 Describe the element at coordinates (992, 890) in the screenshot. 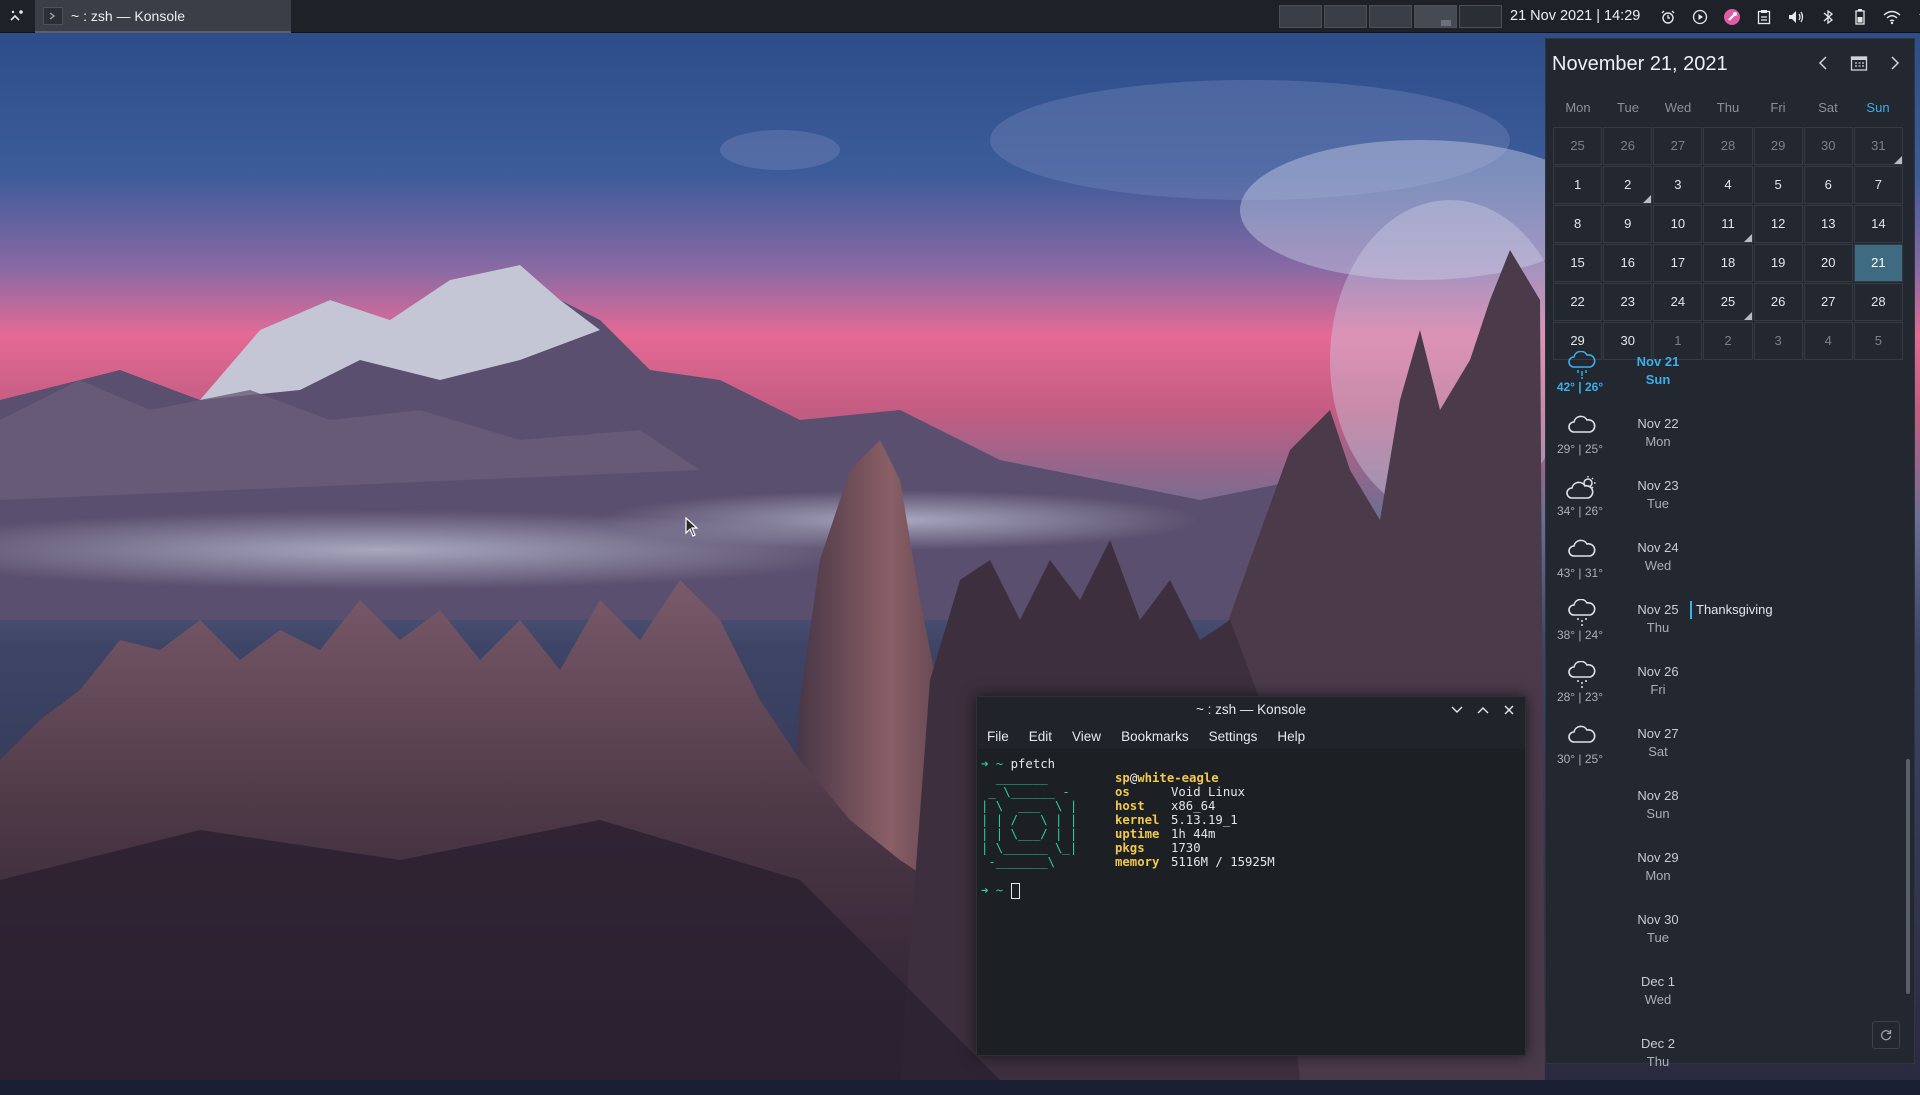

I see `prompt-symbol: ➜ ~` at that location.